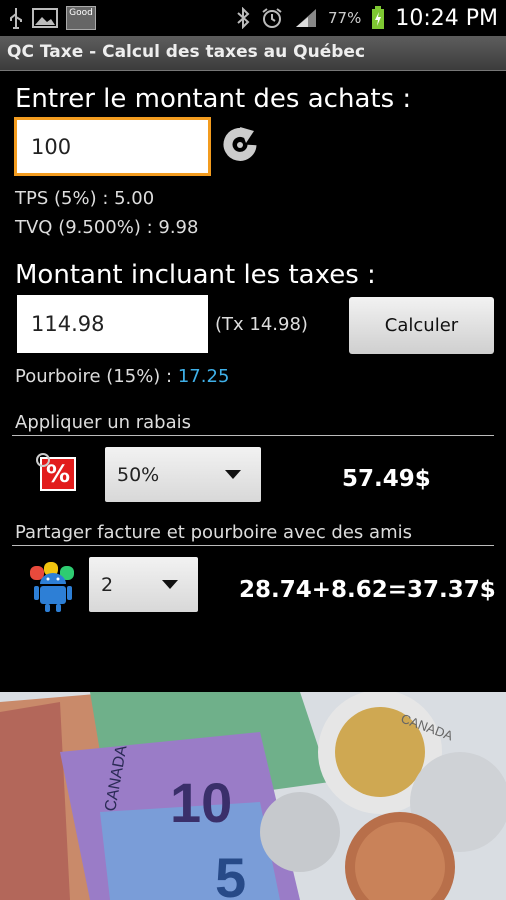  Describe the element at coordinates (386, 479) in the screenshot. I see `discount-result: 57.49$` at that location.